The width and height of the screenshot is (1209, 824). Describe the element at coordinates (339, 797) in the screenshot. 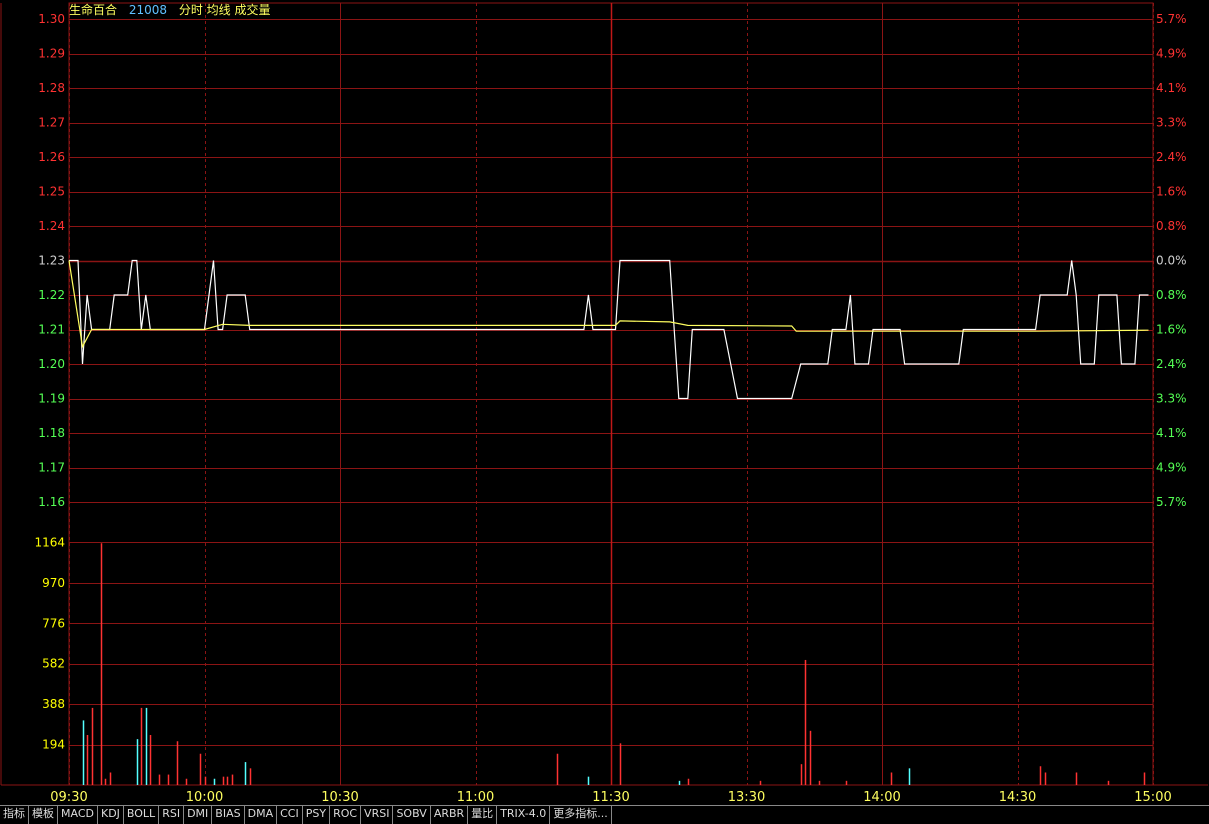

I see `time-tick-label: 10:30` at that location.